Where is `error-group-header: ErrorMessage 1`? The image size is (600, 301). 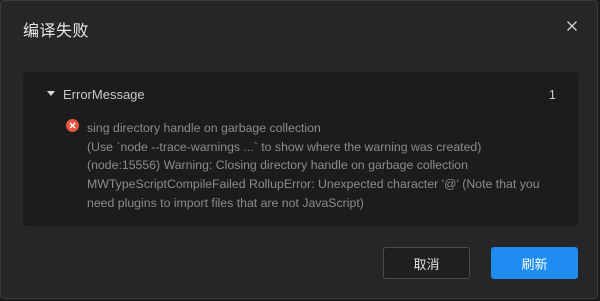 error-group-header: ErrorMessage 1 is located at coordinates (300, 95).